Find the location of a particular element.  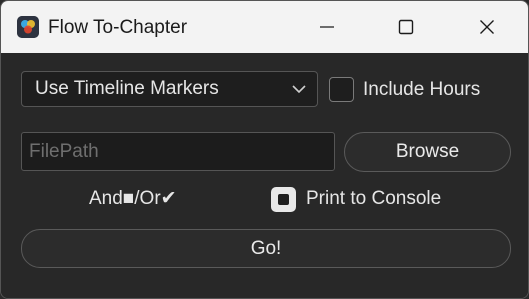

minimize-icon is located at coordinates (327, 27).